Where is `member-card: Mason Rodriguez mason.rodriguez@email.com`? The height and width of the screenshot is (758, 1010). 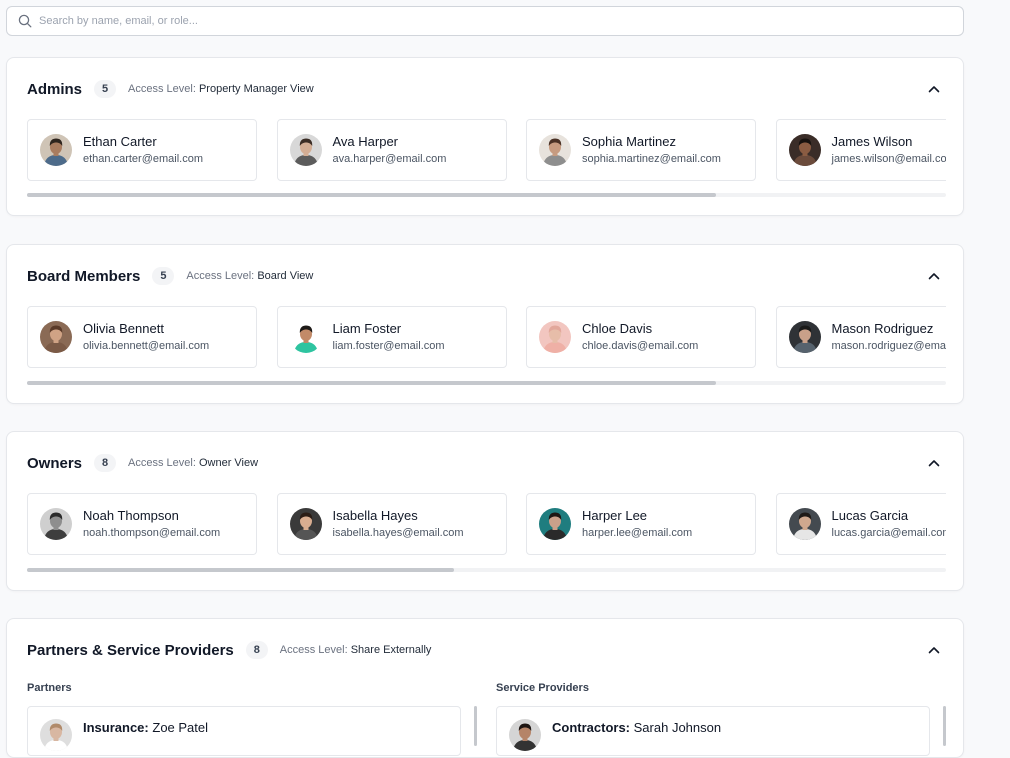
member-card: Mason Rodriguez mason.rodriguez@email.com is located at coordinates (861, 337).